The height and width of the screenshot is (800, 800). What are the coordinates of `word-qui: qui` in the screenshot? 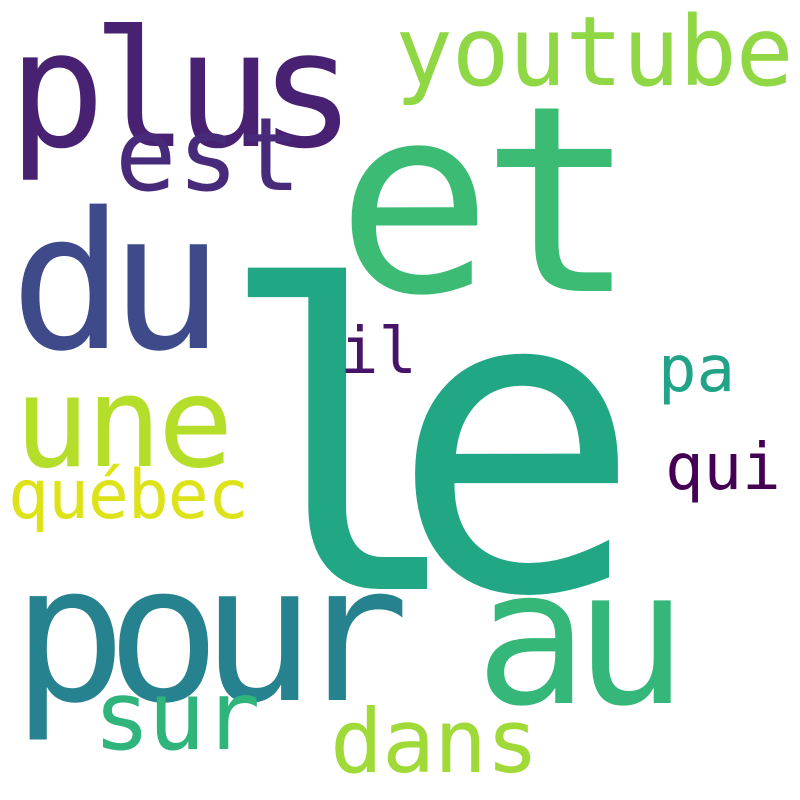 It's located at (723, 468).